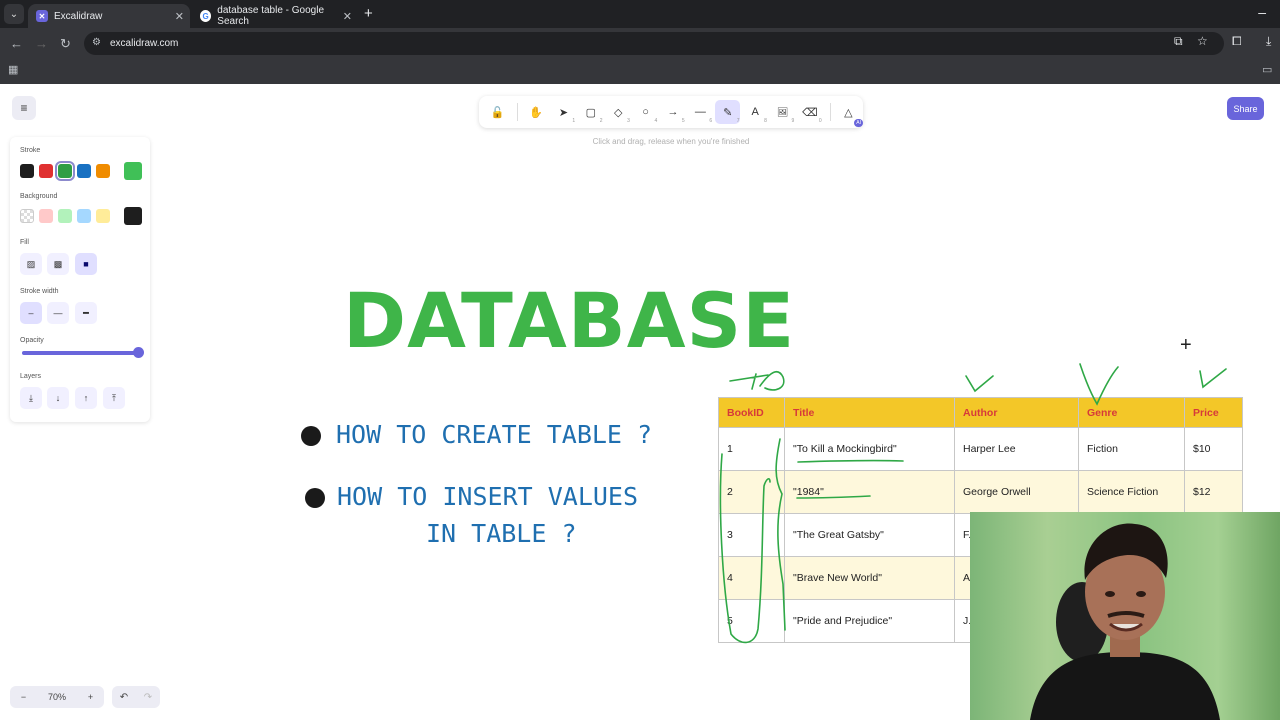 The width and height of the screenshot is (1280, 720). What do you see at coordinates (1186, 345) in the screenshot?
I see `crosshair-cursor-icon: +` at bounding box center [1186, 345].